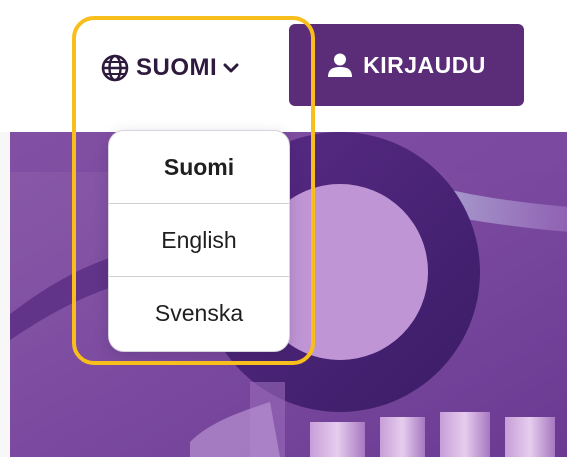  I want to click on language-option-svenska: Svenska, so click(199, 313).